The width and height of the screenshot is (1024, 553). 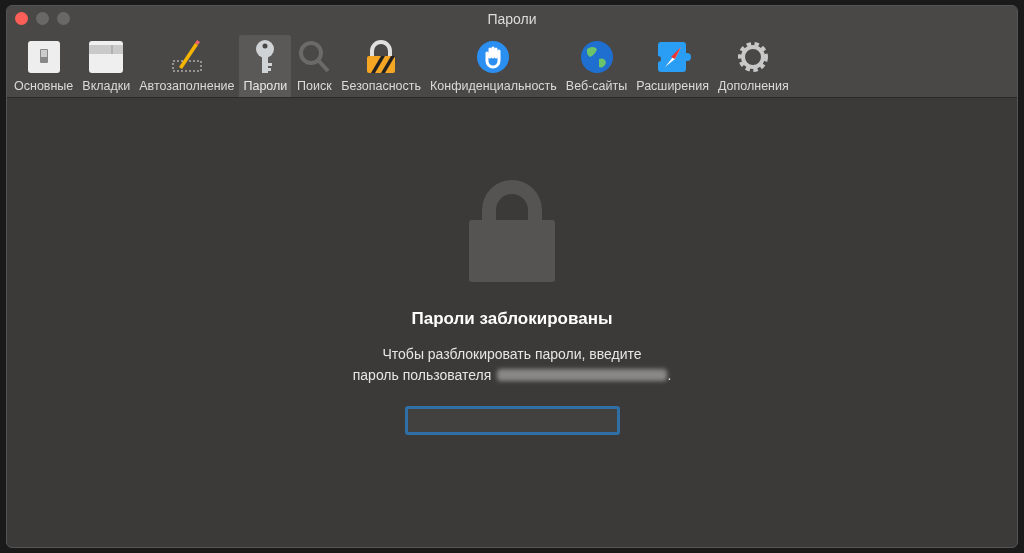 What do you see at coordinates (669, 375) in the screenshot?
I see `message-text: .` at bounding box center [669, 375].